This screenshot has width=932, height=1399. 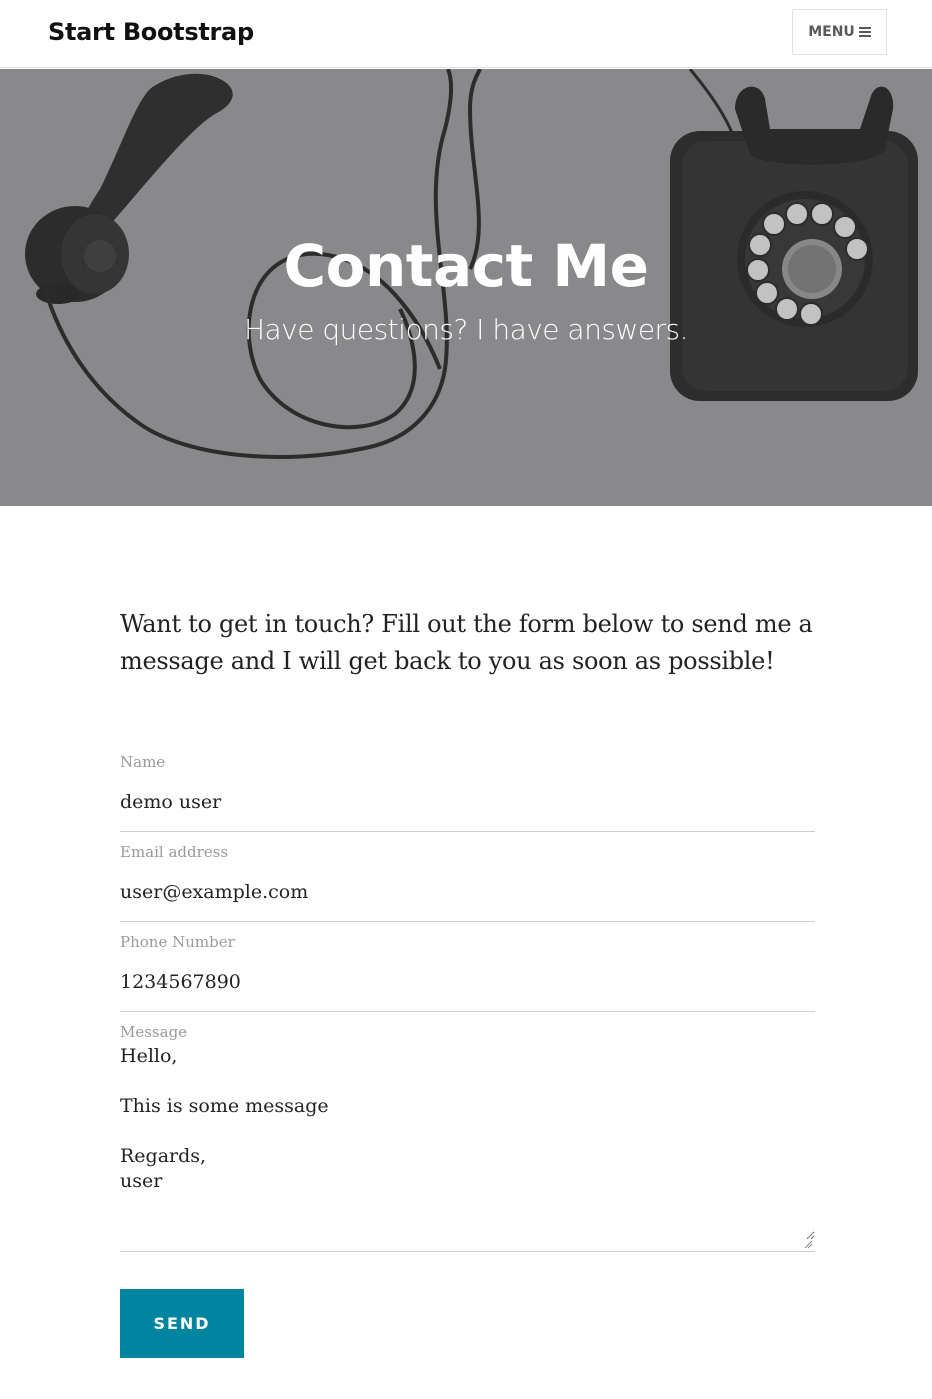 I want to click on send-button: SEND, so click(x=182, y=1323).